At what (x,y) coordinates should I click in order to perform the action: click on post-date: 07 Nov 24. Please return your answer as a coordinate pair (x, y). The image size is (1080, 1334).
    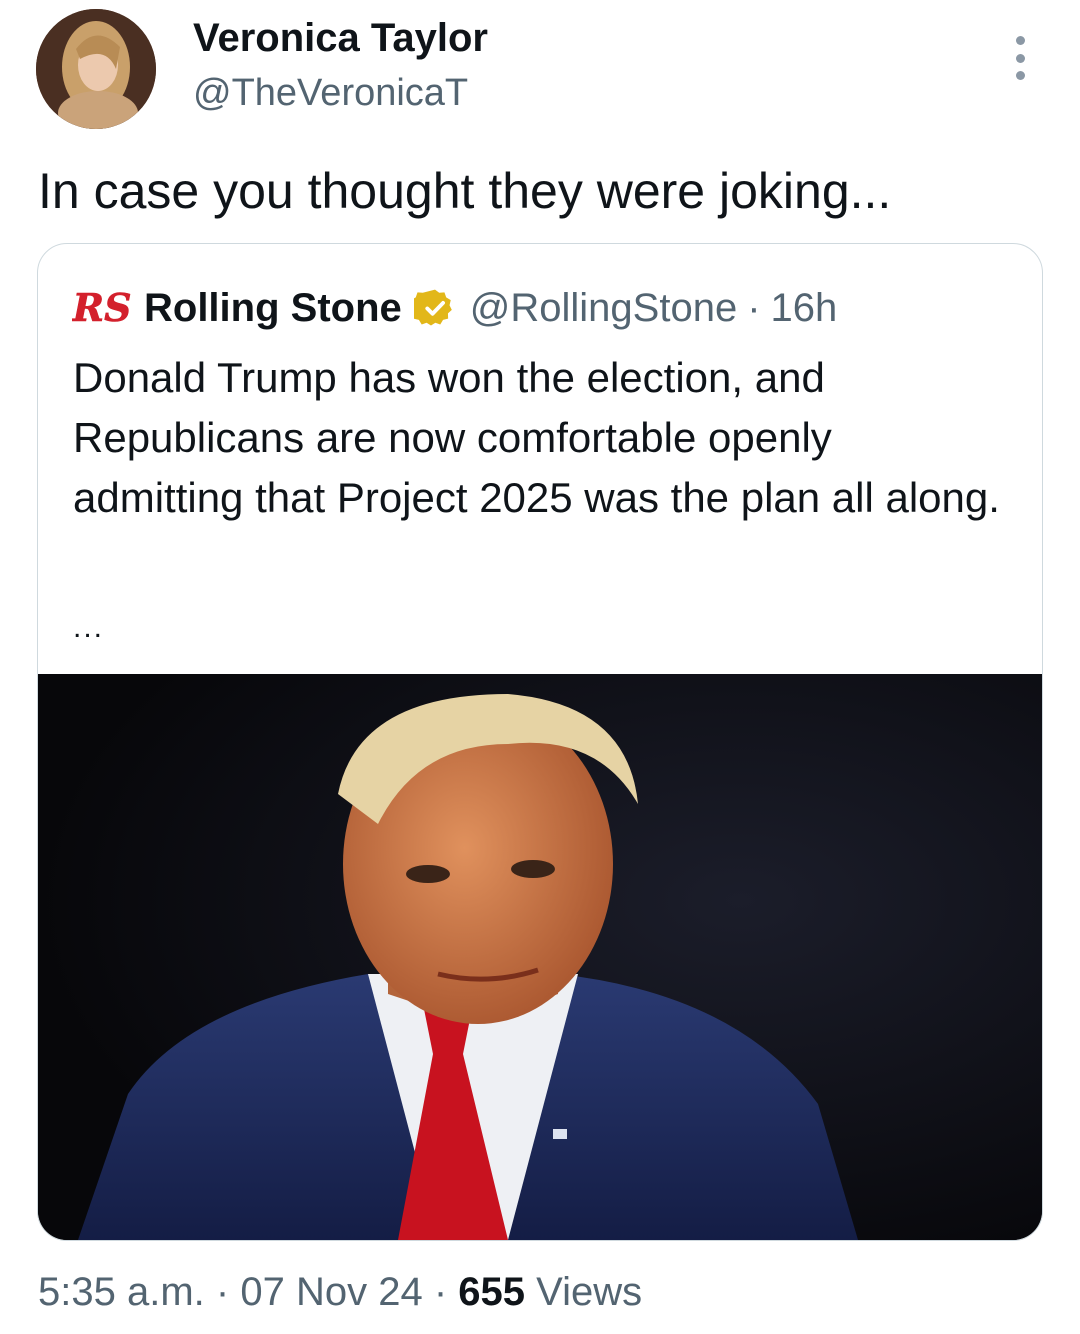
    Looking at the image, I should click on (331, 1292).